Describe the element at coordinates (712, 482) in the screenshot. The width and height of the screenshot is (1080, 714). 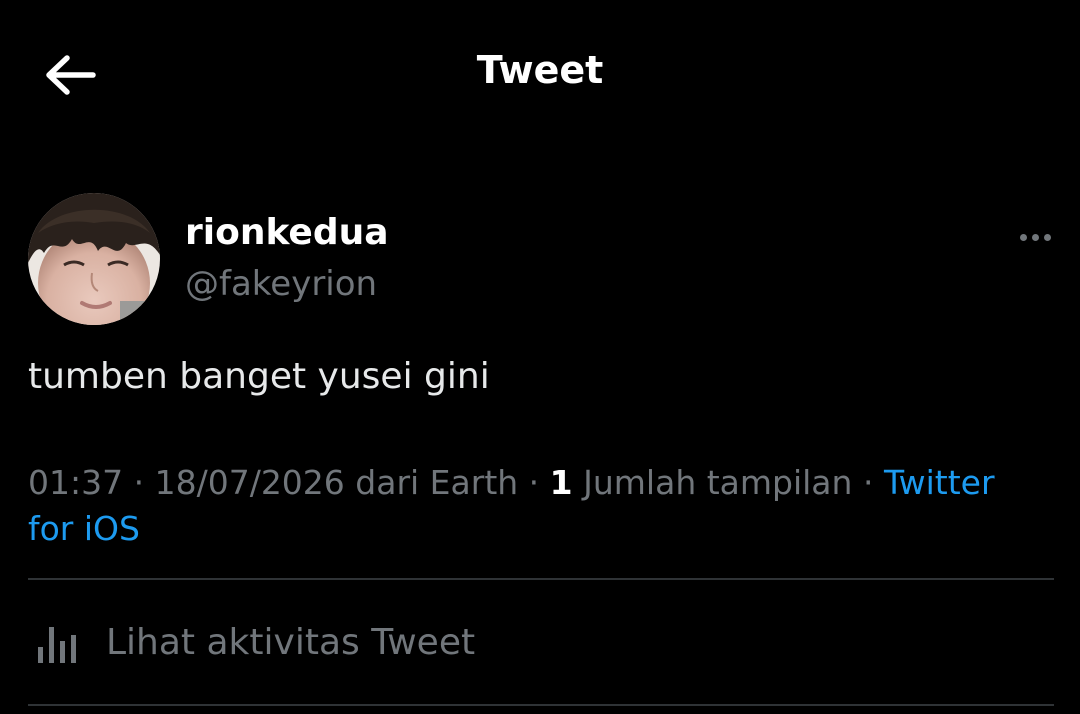
I see `view-count-label: Jumlah tampilan` at that location.